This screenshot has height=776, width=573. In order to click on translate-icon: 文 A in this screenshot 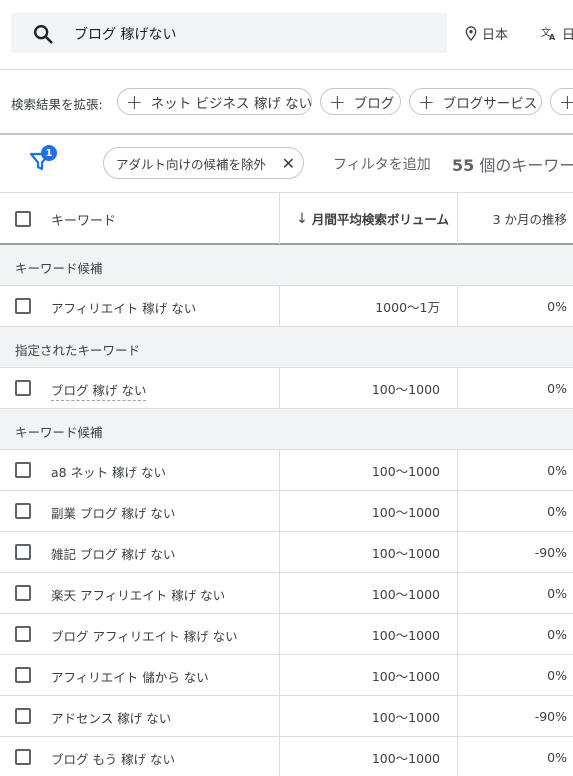, I will do `click(548, 33)`.